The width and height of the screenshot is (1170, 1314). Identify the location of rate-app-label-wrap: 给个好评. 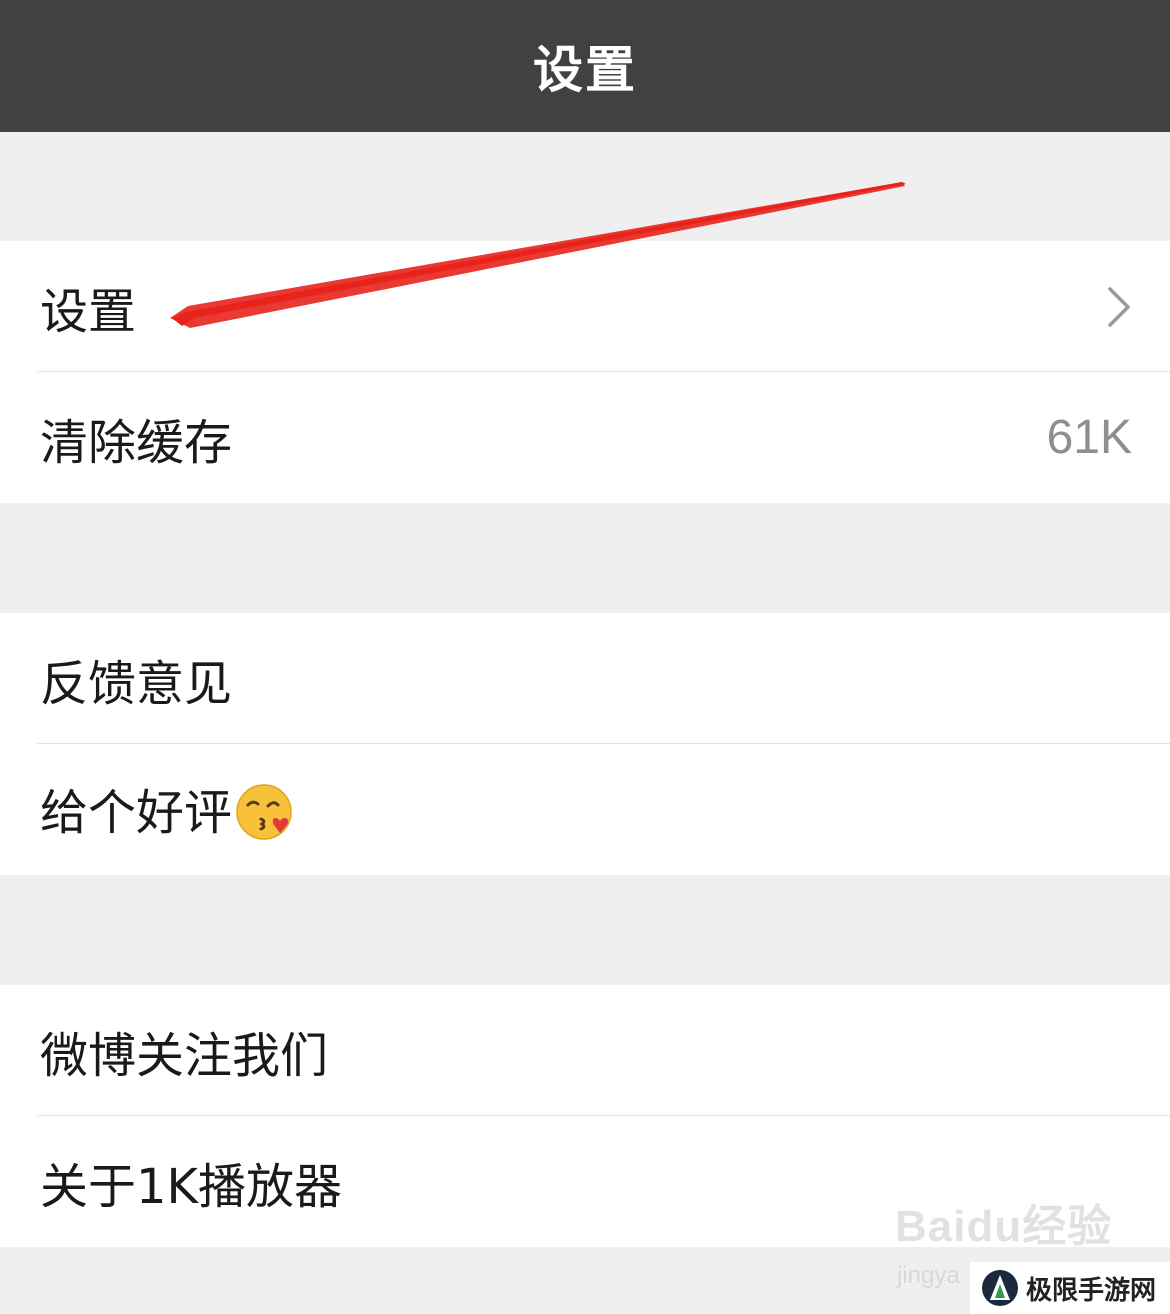
(586, 810).